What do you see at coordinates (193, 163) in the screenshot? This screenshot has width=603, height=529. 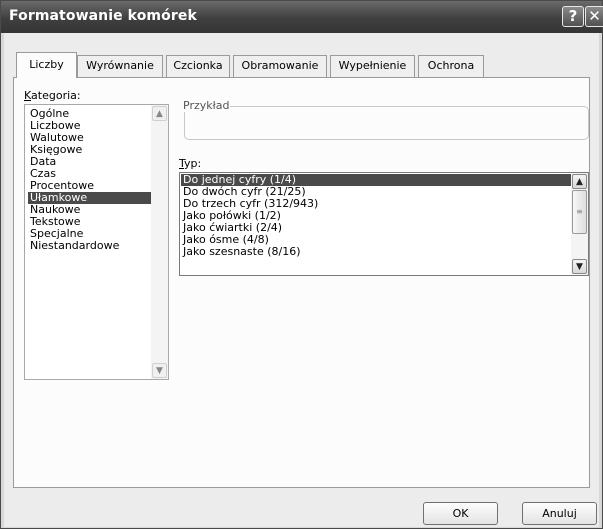 I see `type-label-rest: yp:` at bounding box center [193, 163].